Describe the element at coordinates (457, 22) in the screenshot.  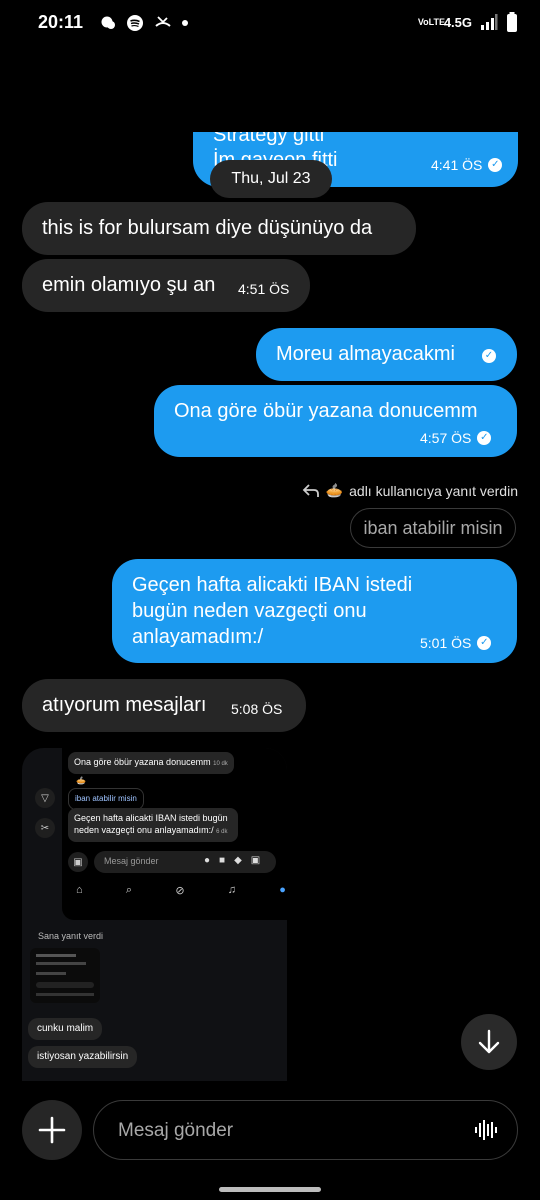
I see `network-label: 4.5G` at that location.